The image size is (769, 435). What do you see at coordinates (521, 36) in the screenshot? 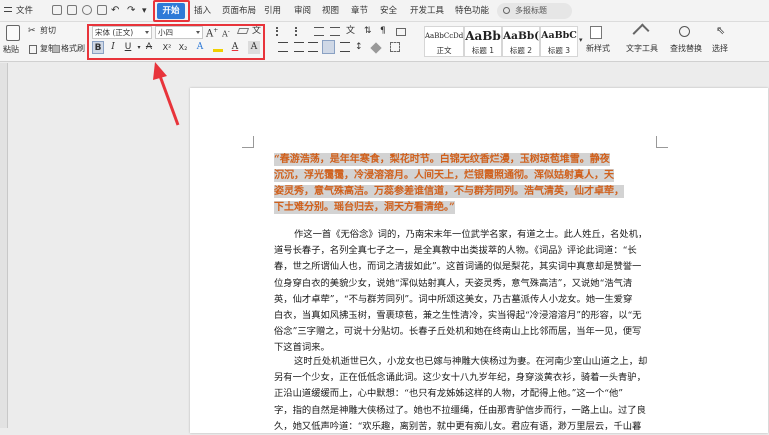
I see `style-sample: AaBb(` at bounding box center [521, 36].